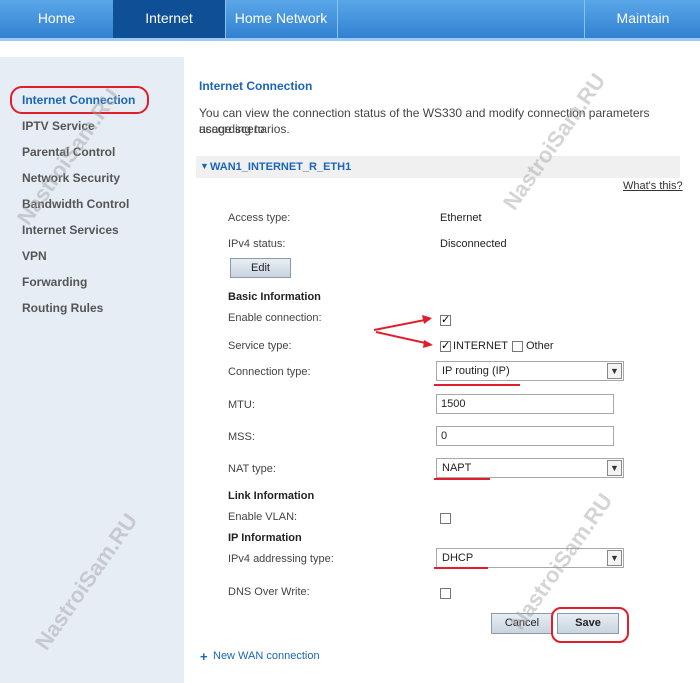 The height and width of the screenshot is (683, 700). What do you see at coordinates (540, 346) in the screenshot?
I see `service-other-label: Other` at bounding box center [540, 346].